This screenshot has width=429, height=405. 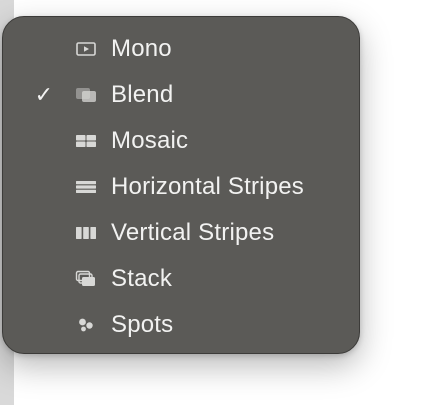 I want to click on stack-icon, so click(x=86, y=279).